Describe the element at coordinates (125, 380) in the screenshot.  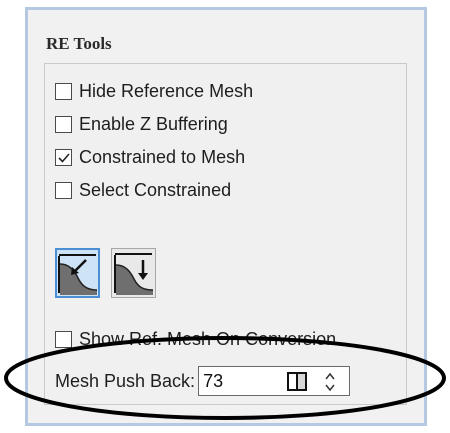
I see `mesh-push-back-label: Mesh Push Back:` at that location.